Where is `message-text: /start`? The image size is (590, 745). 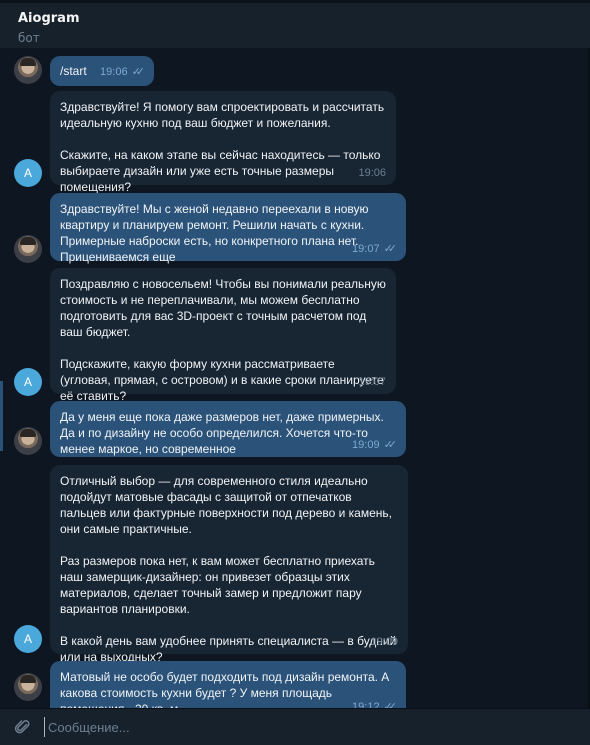 message-text: /start is located at coordinates (73, 71).